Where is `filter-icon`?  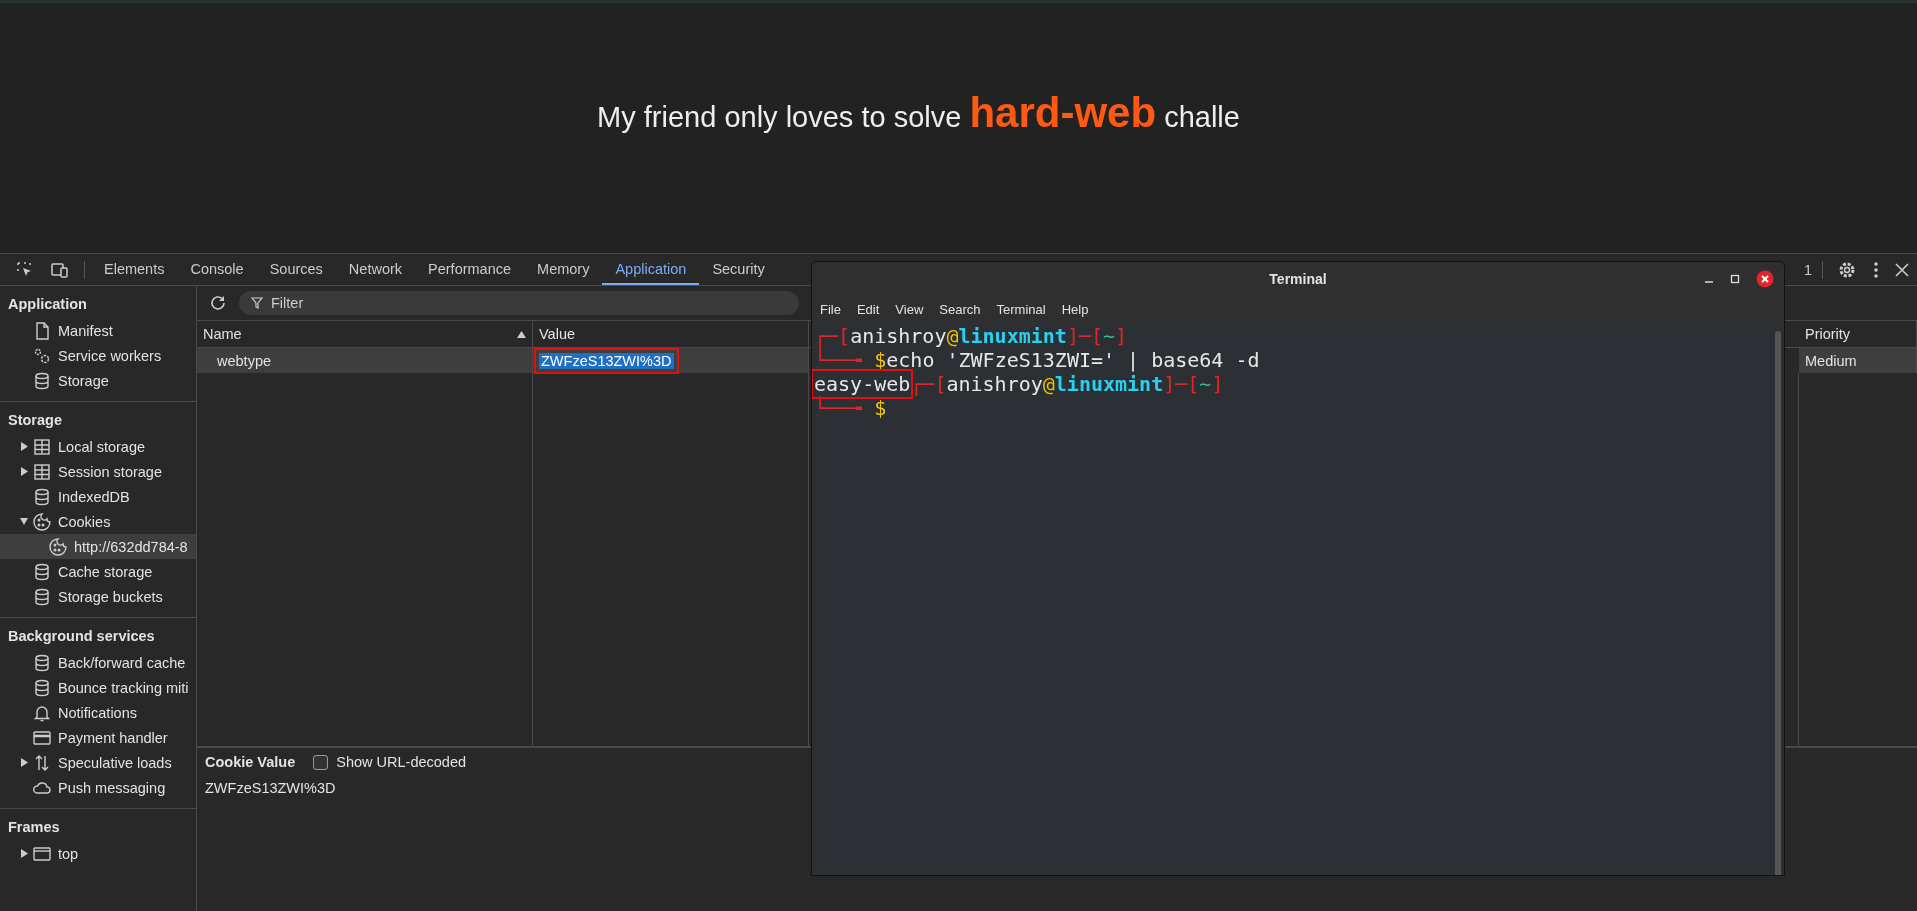 filter-icon is located at coordinates (257, 303).